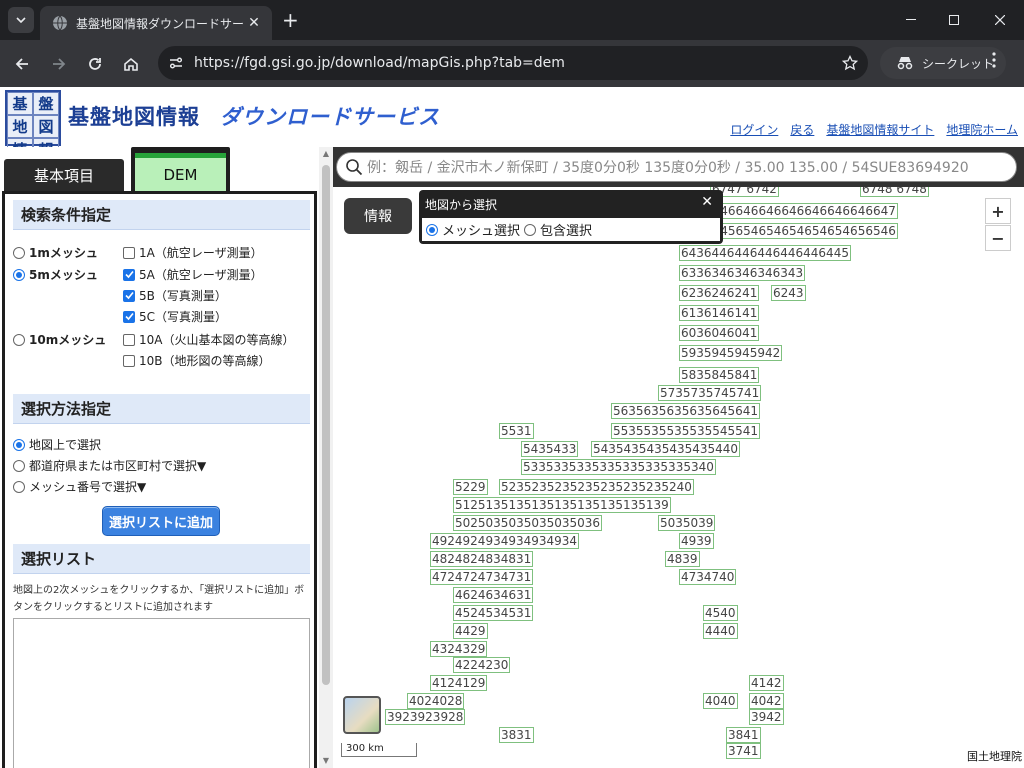 This screenshot has height=768, width=1024. I want to click on tab-search-button, so click(21, 20).